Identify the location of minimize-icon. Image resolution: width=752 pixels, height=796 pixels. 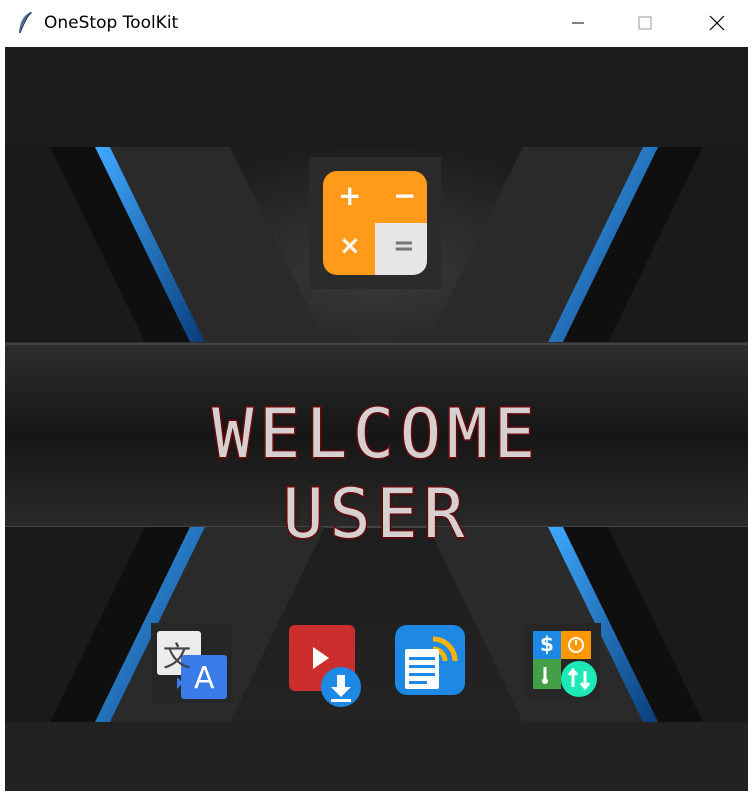
(578, 23).